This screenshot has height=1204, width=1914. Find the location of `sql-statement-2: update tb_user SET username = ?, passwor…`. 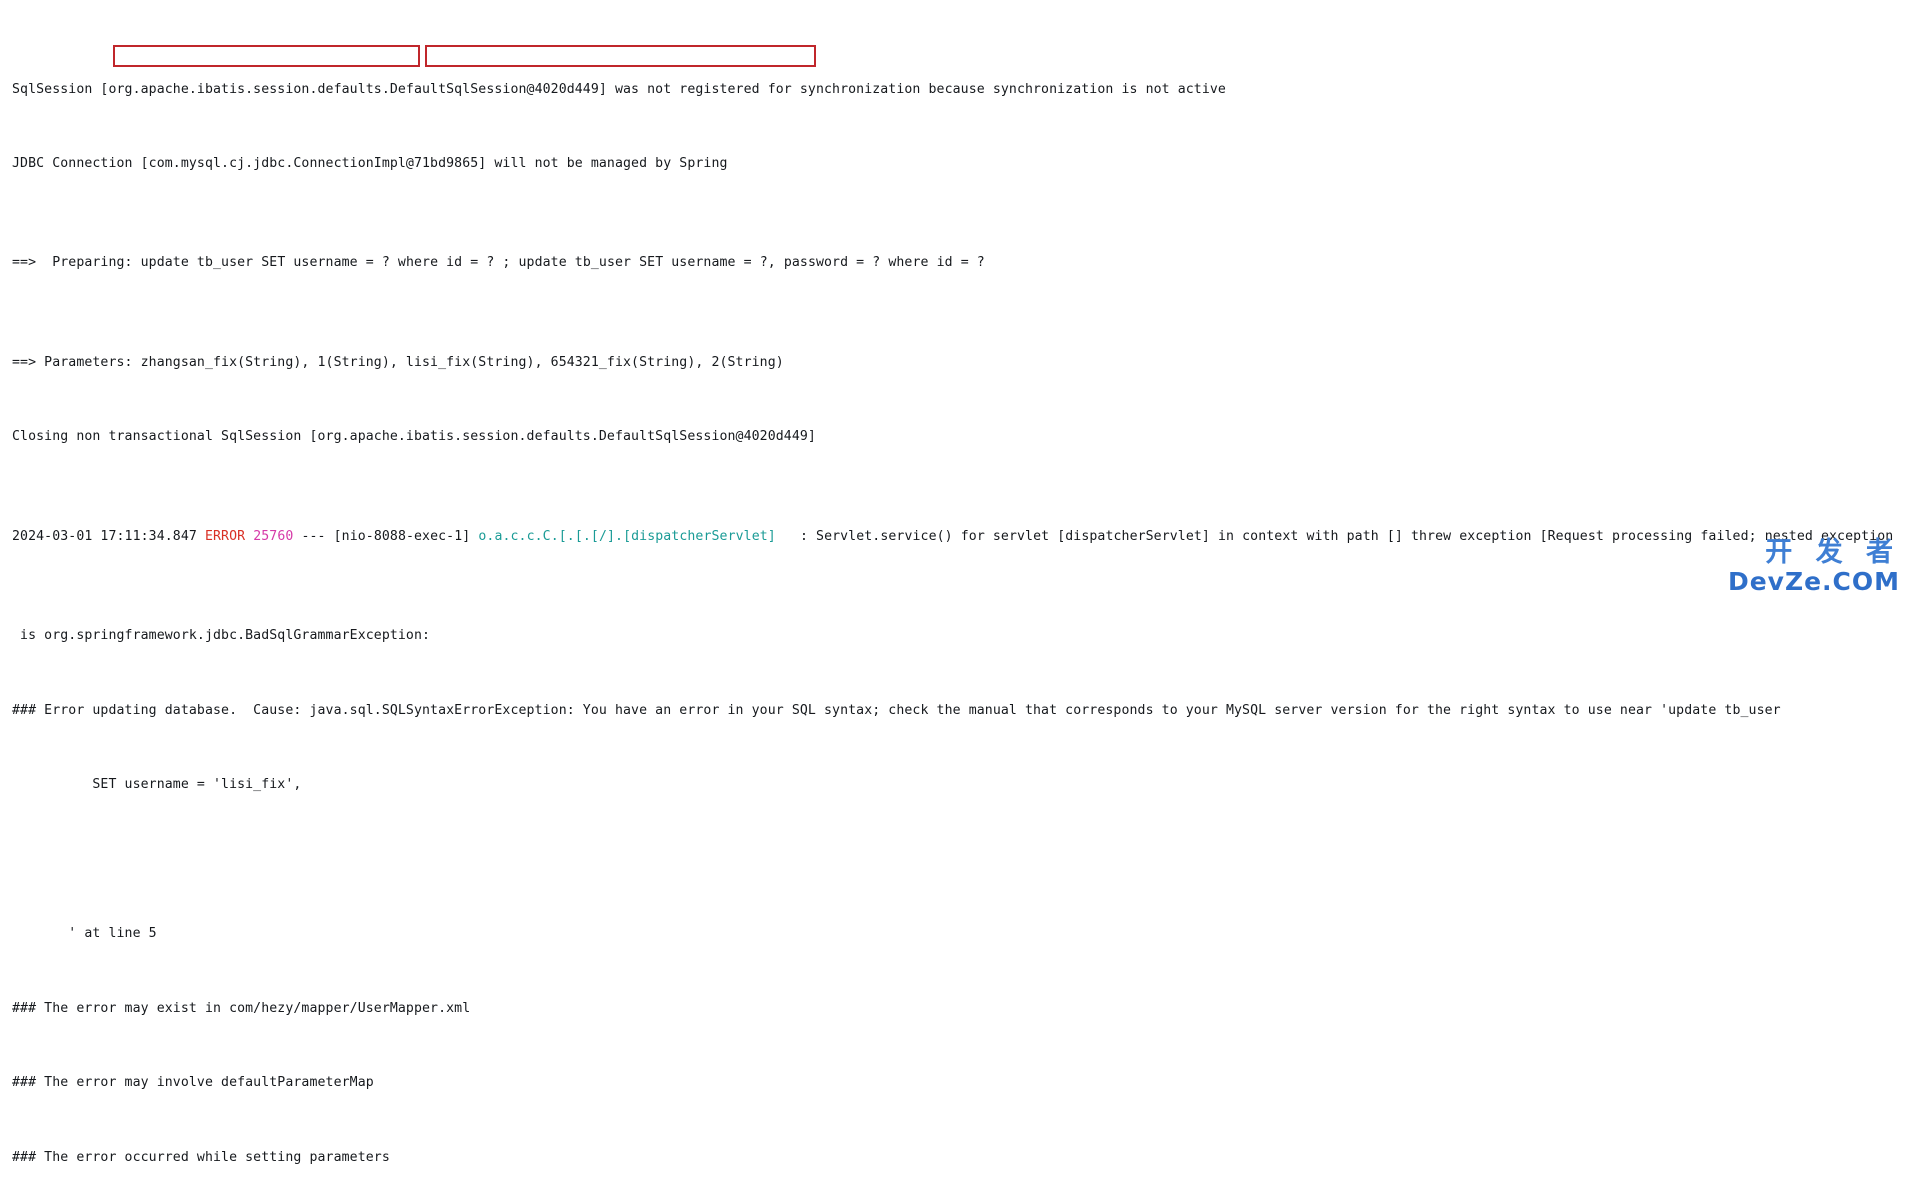

sql-statement-2: update tb_user SET username = ?, passwor… is located at coordinates (751, 263).